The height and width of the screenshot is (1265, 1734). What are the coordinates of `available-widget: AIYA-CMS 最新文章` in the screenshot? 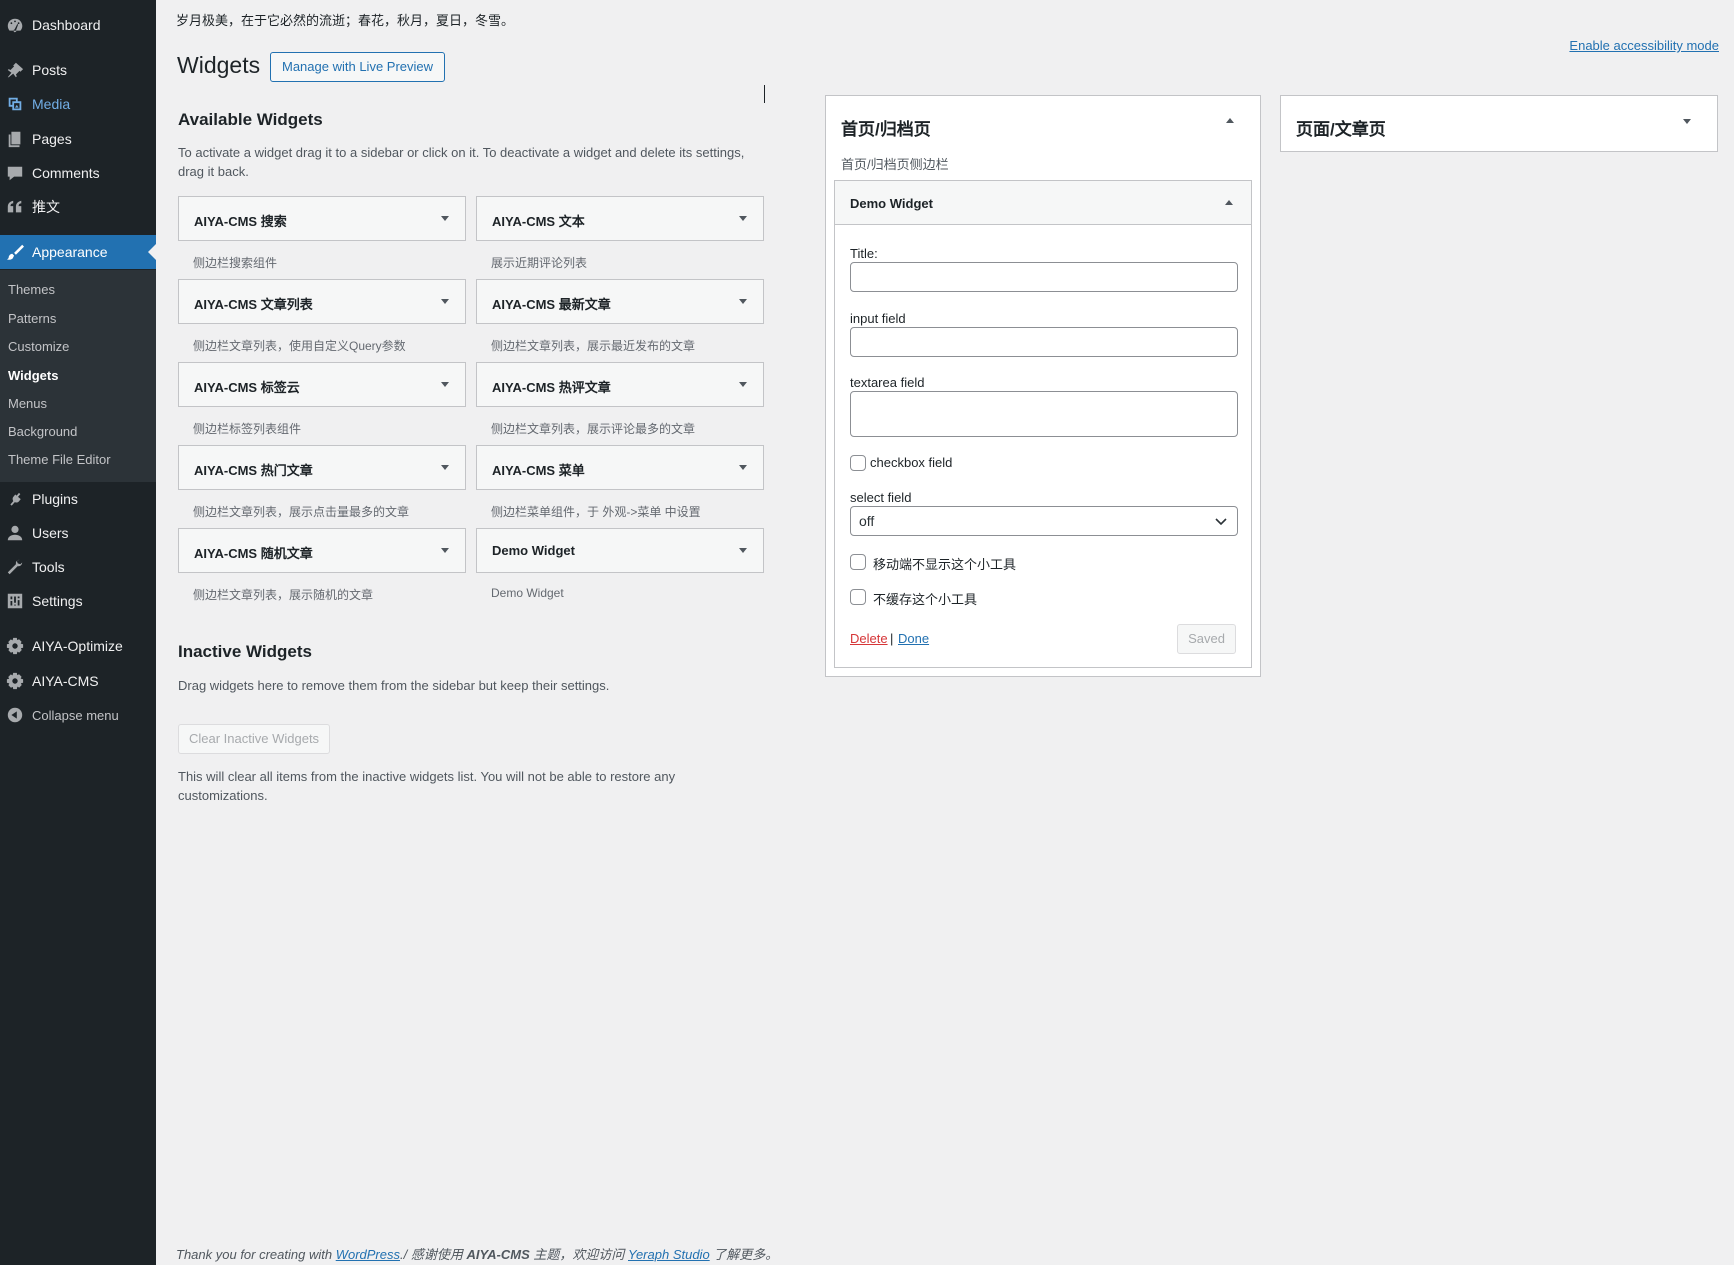 It's located at (620, 301).